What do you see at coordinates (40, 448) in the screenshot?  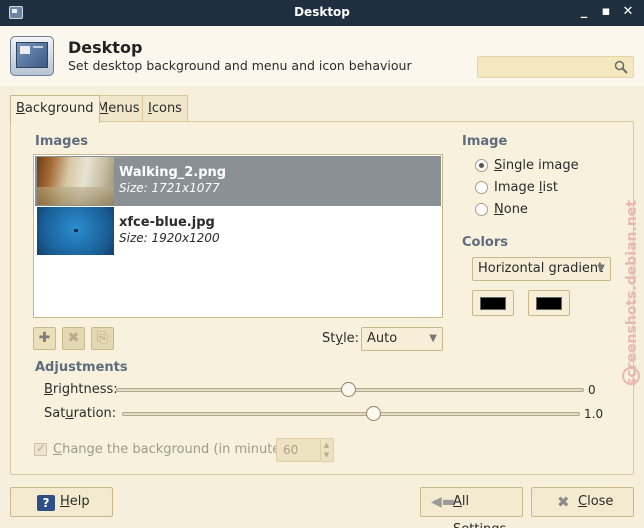 I see `change-background-checkbox` at bounding box center [40, 448].